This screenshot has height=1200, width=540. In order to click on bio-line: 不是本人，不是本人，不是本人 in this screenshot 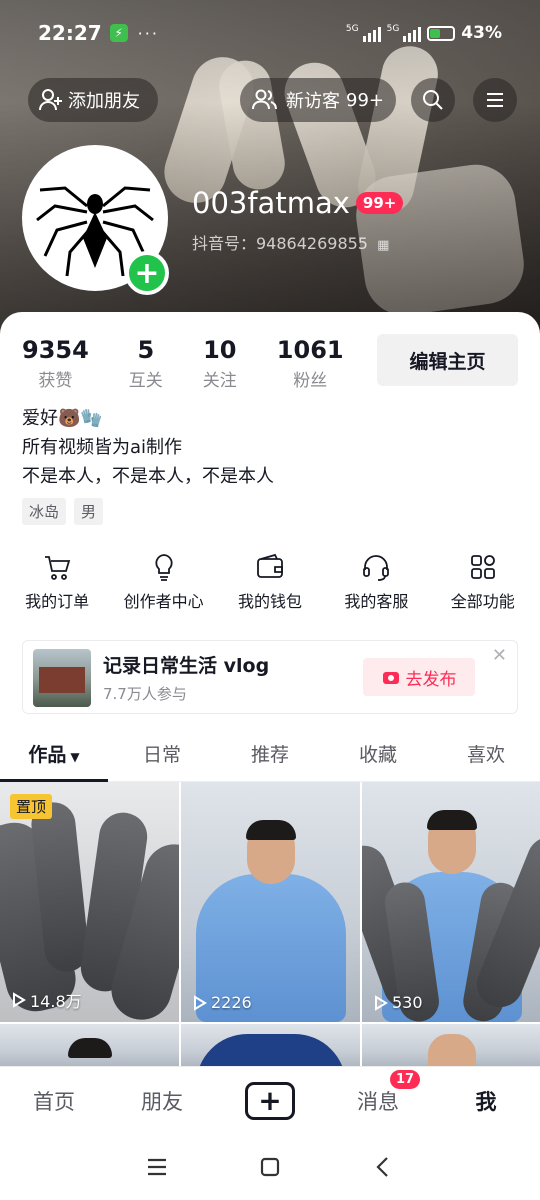, I will do `click(148, 476)`.